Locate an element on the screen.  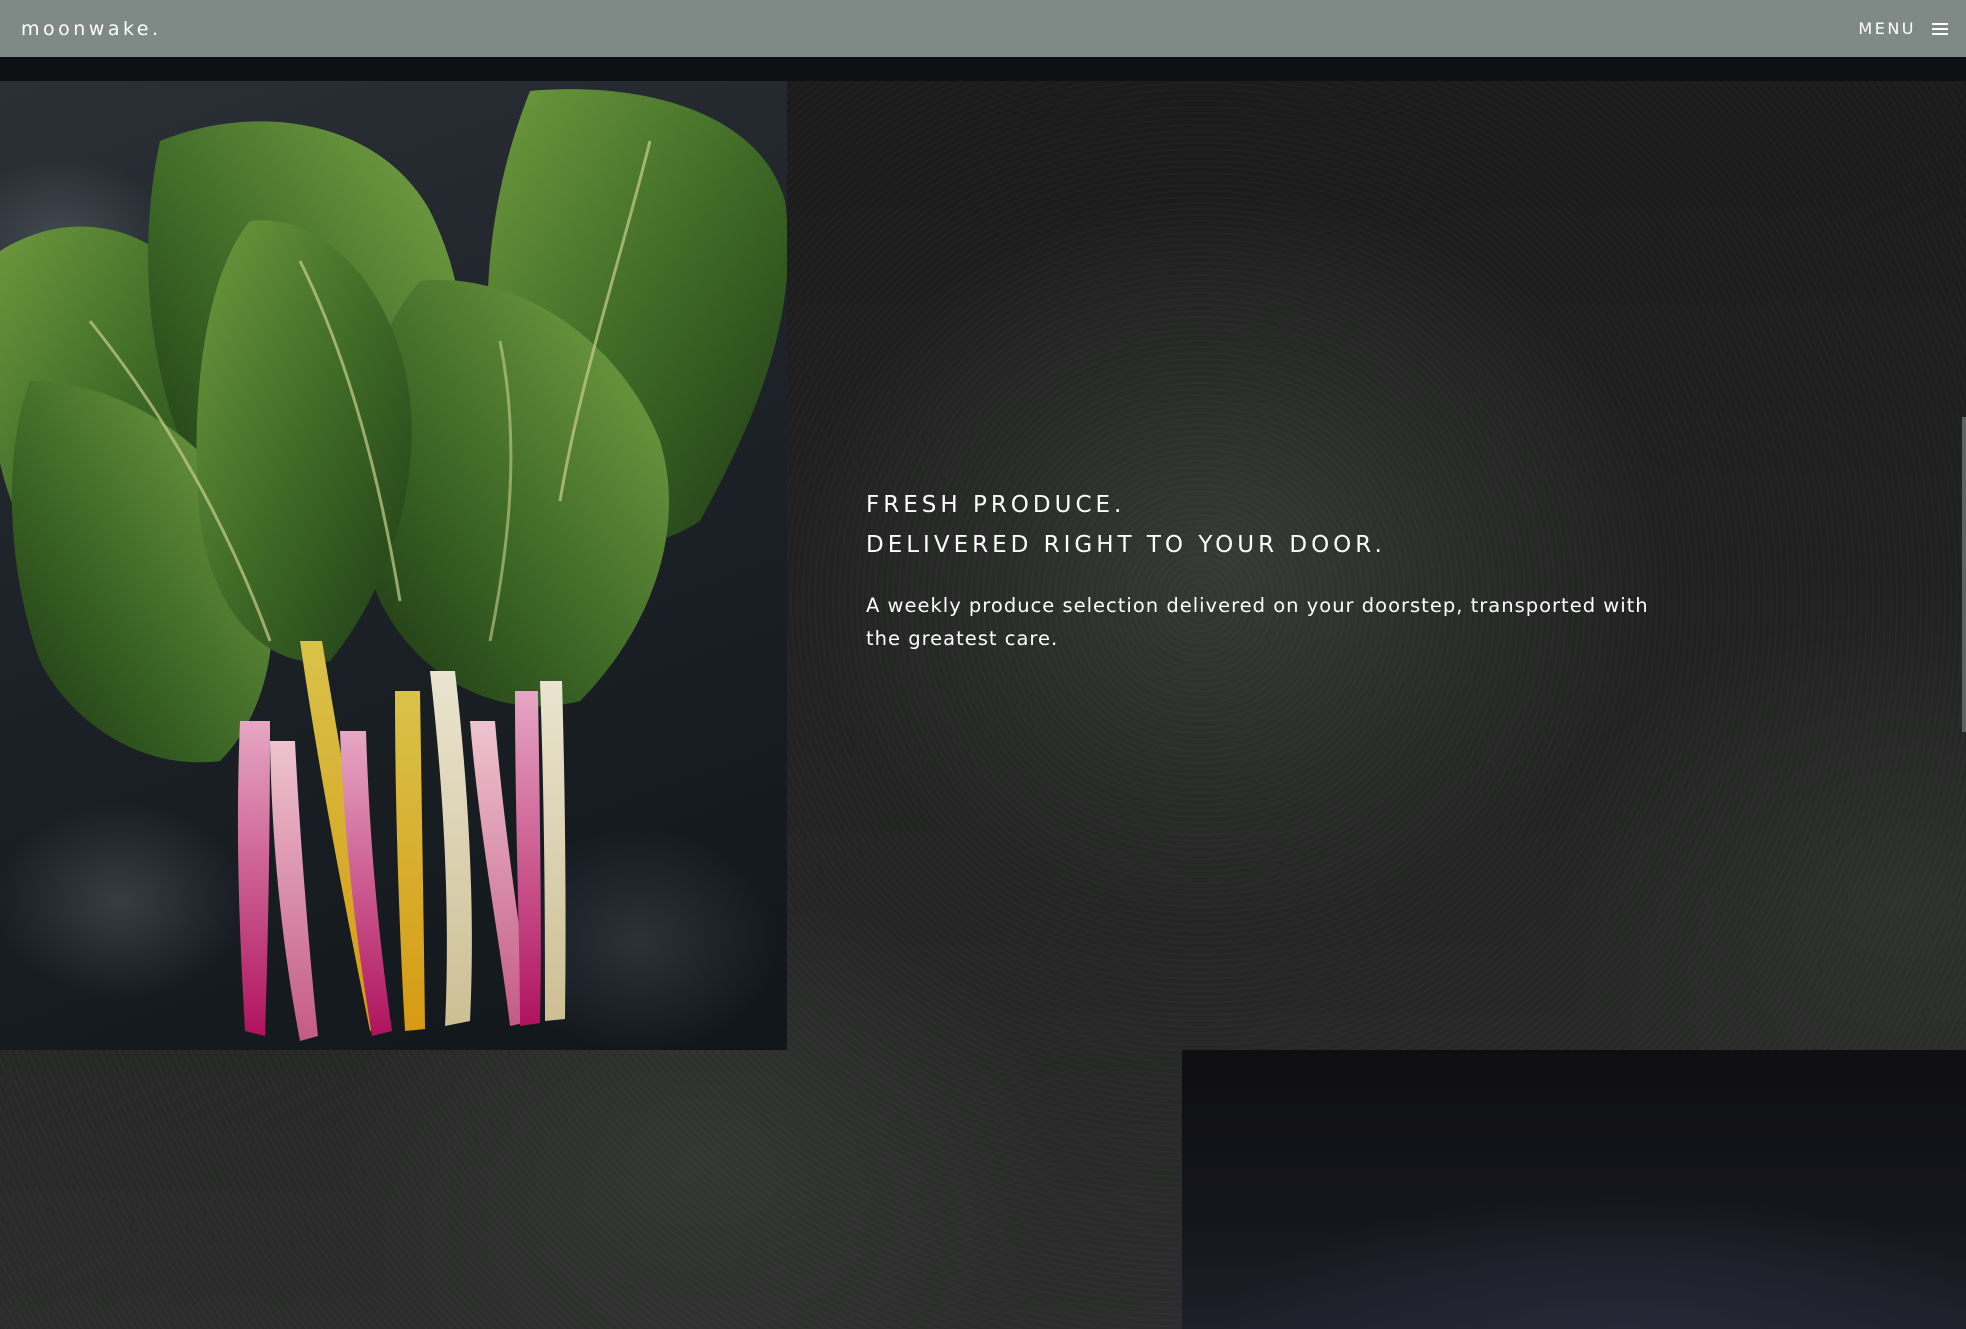
scrollbar-thumb is located at coordinates (1964, 574).